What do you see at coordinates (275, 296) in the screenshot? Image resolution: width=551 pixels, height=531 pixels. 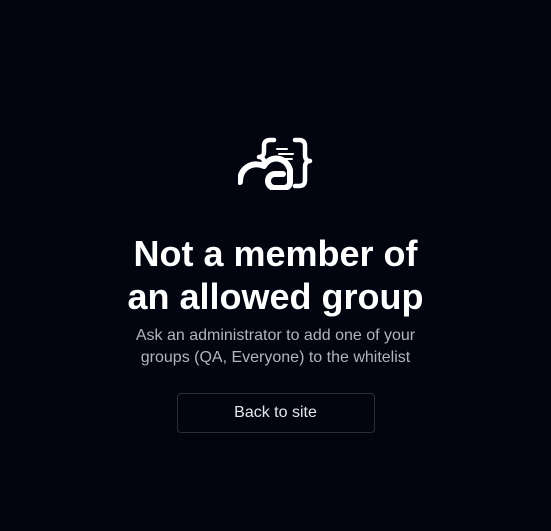 I see `page-title-line-2: an allowed group` at bounding box center [275, 296].